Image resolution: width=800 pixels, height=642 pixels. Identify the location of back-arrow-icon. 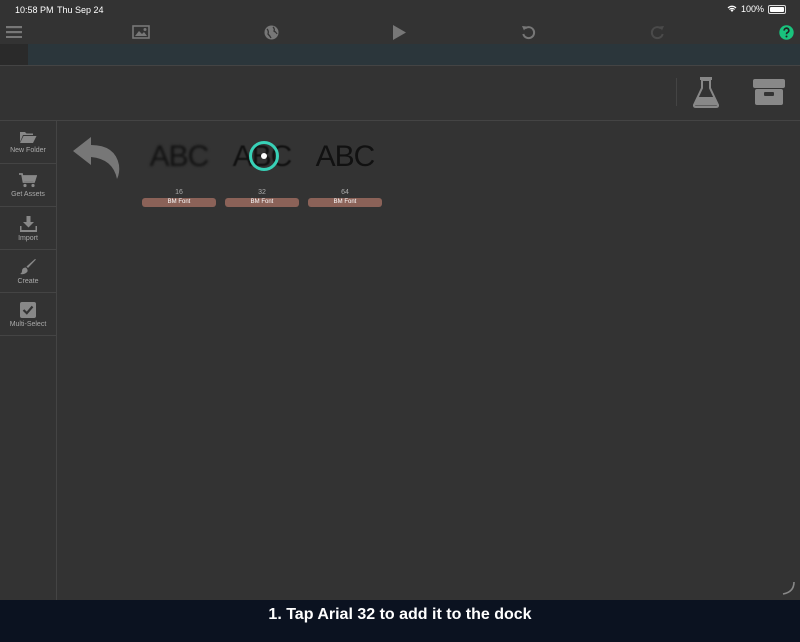
(96, 158).